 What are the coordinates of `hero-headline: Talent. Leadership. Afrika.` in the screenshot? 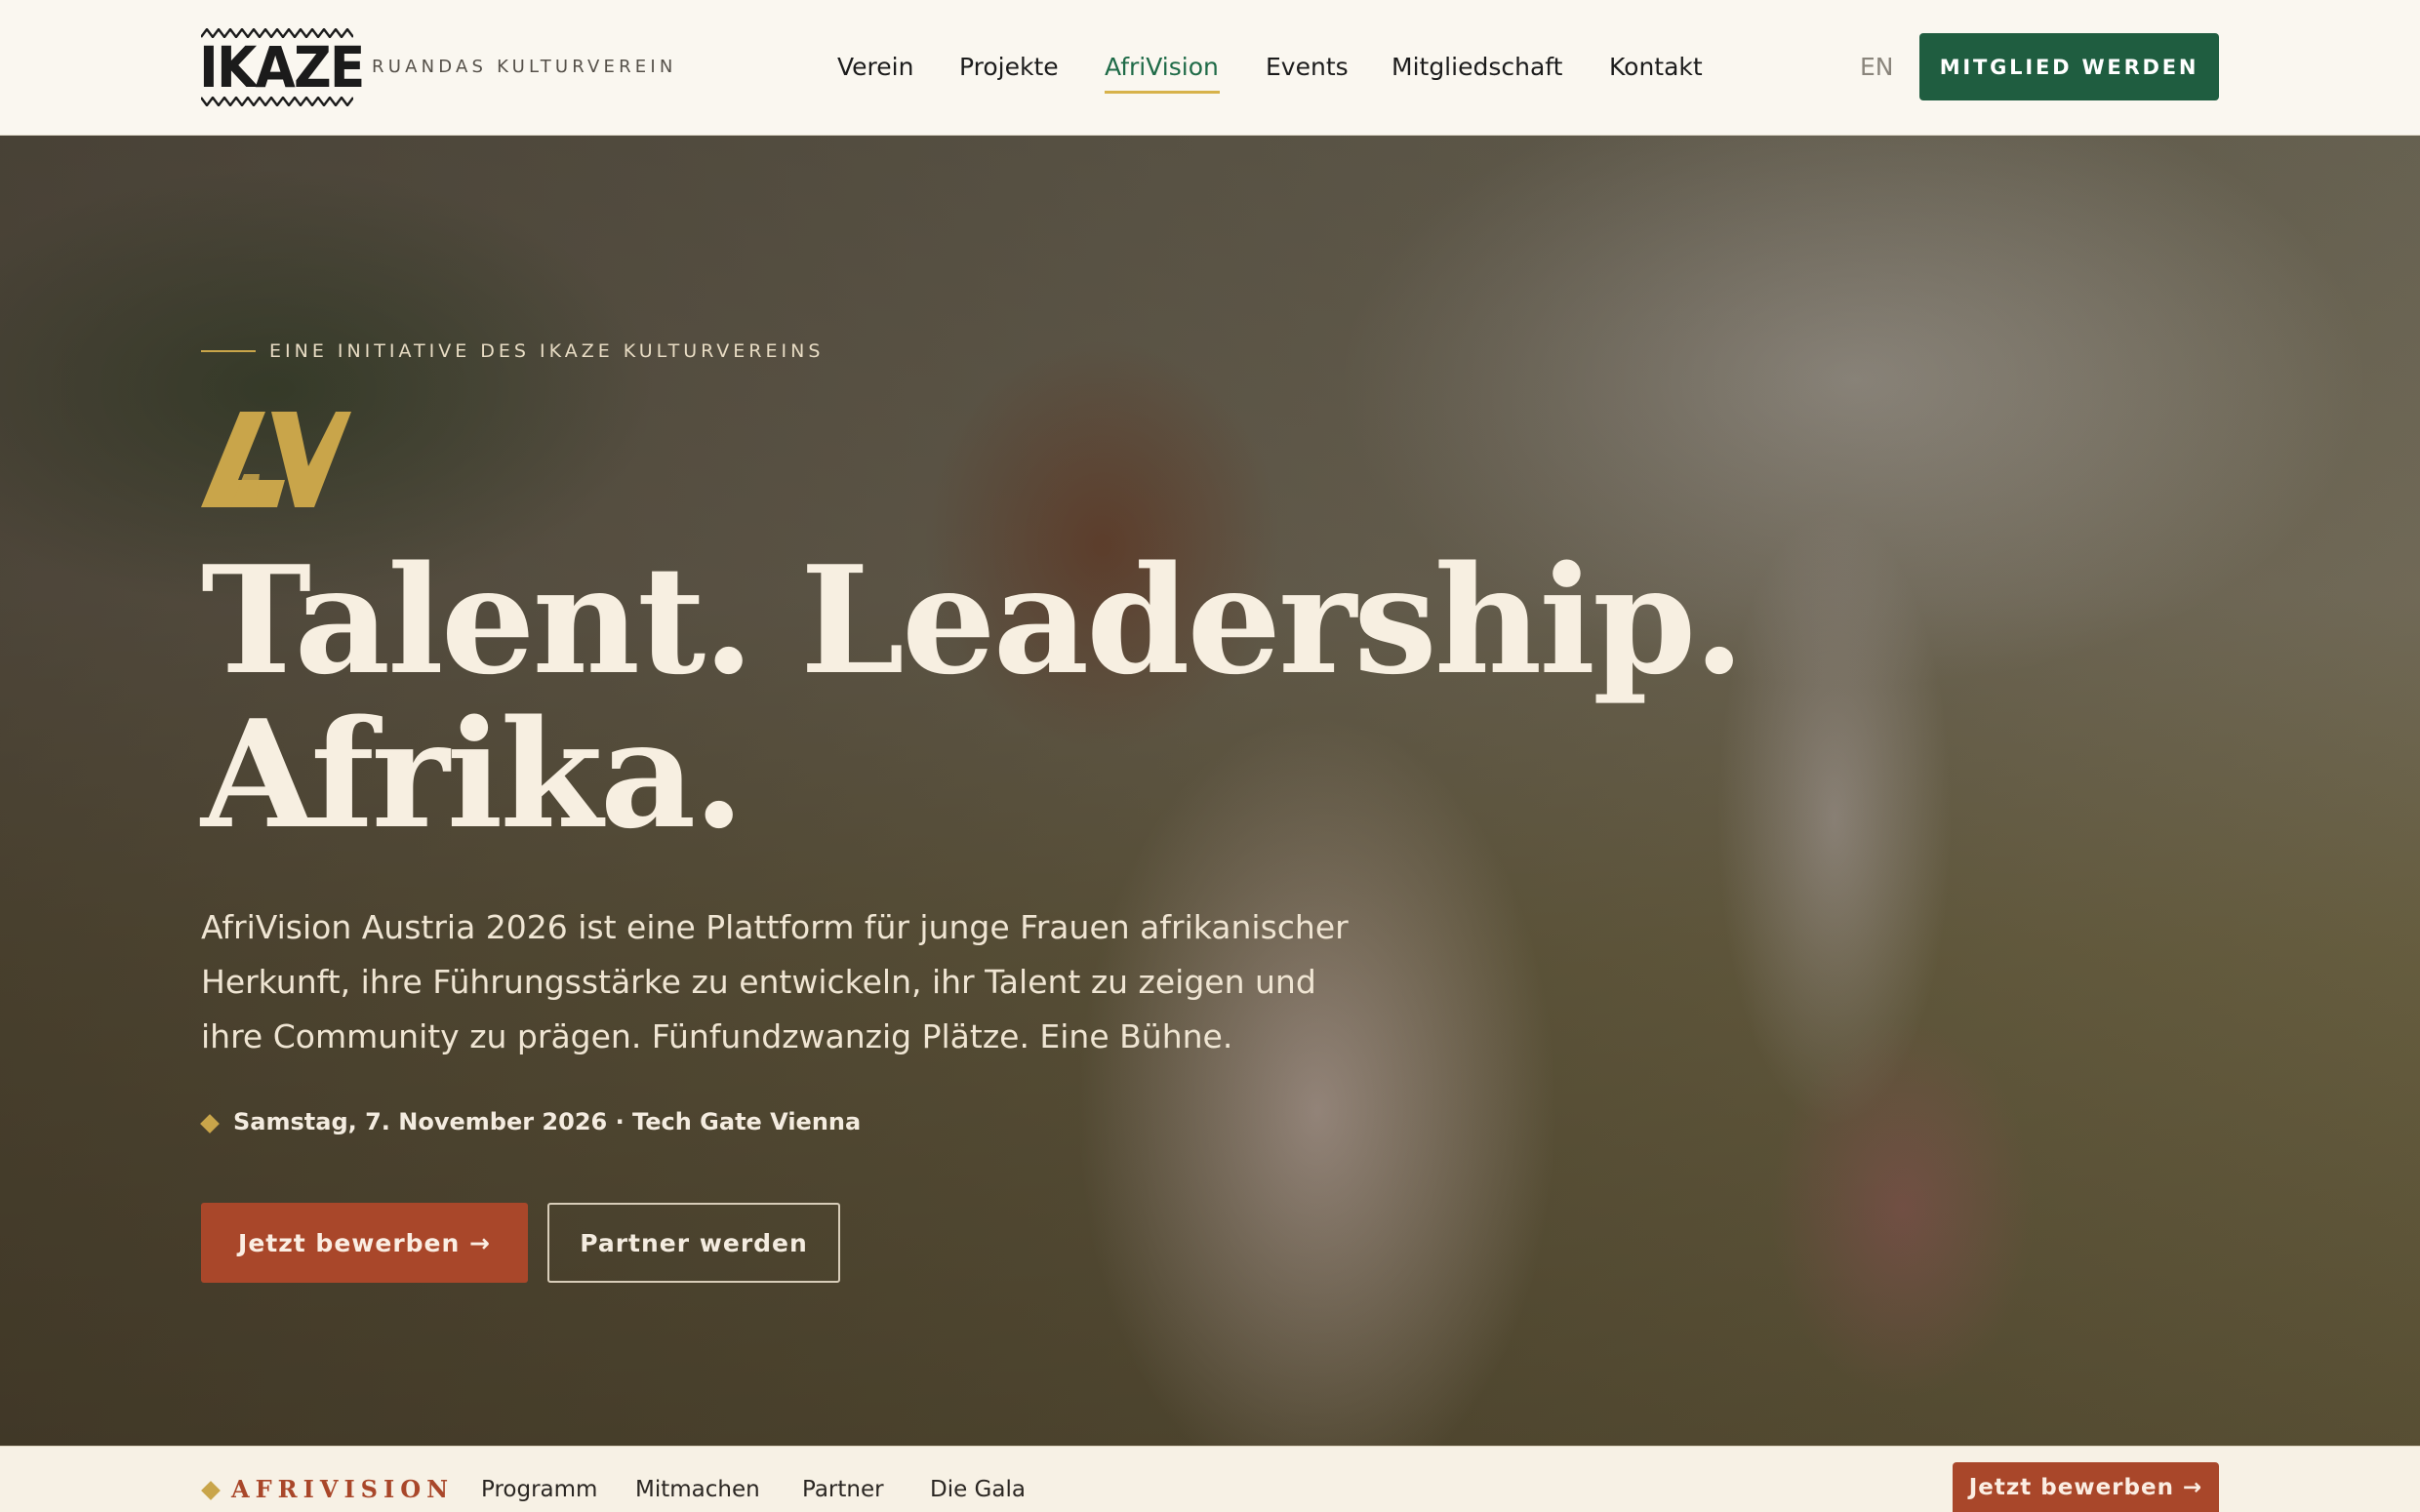 It's located at (1030, 697).